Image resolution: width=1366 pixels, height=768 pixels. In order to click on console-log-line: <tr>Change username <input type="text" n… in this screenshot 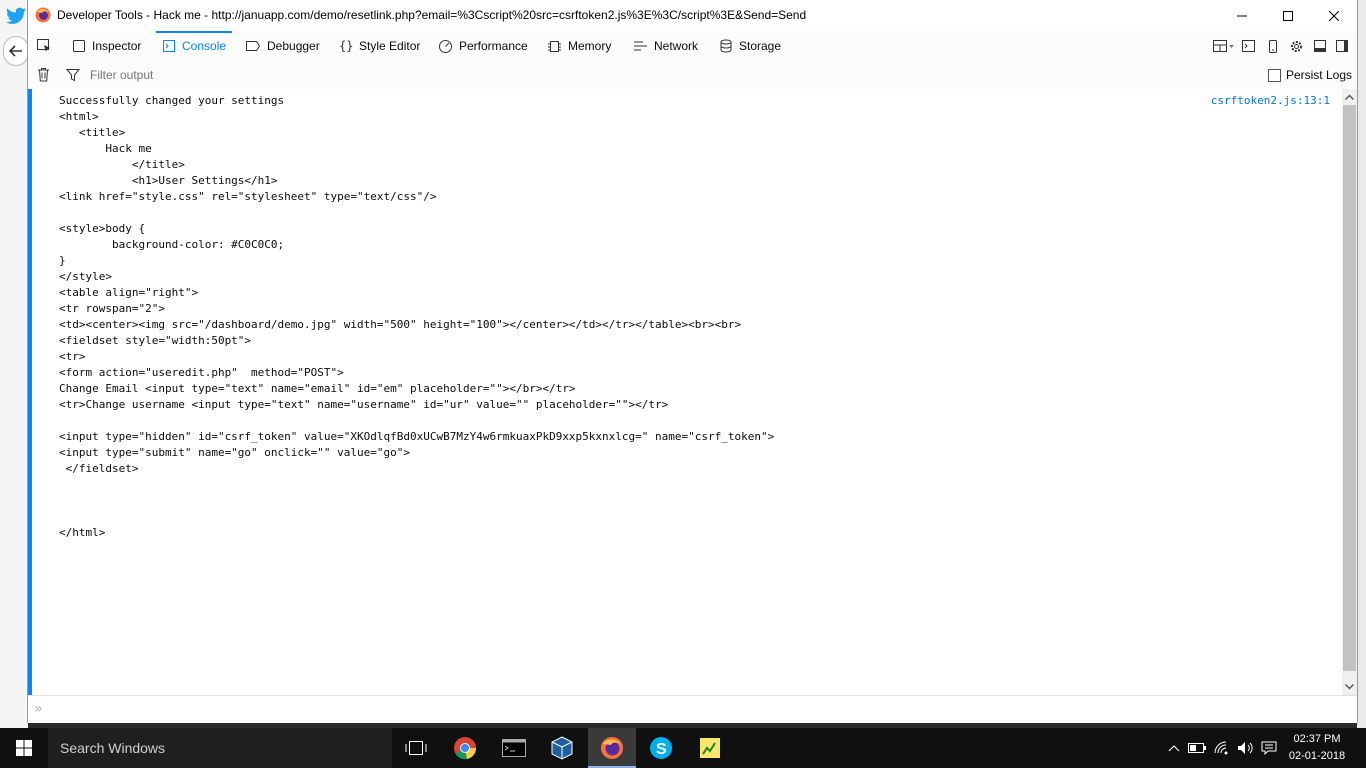, I will do `click(364, 404)`.